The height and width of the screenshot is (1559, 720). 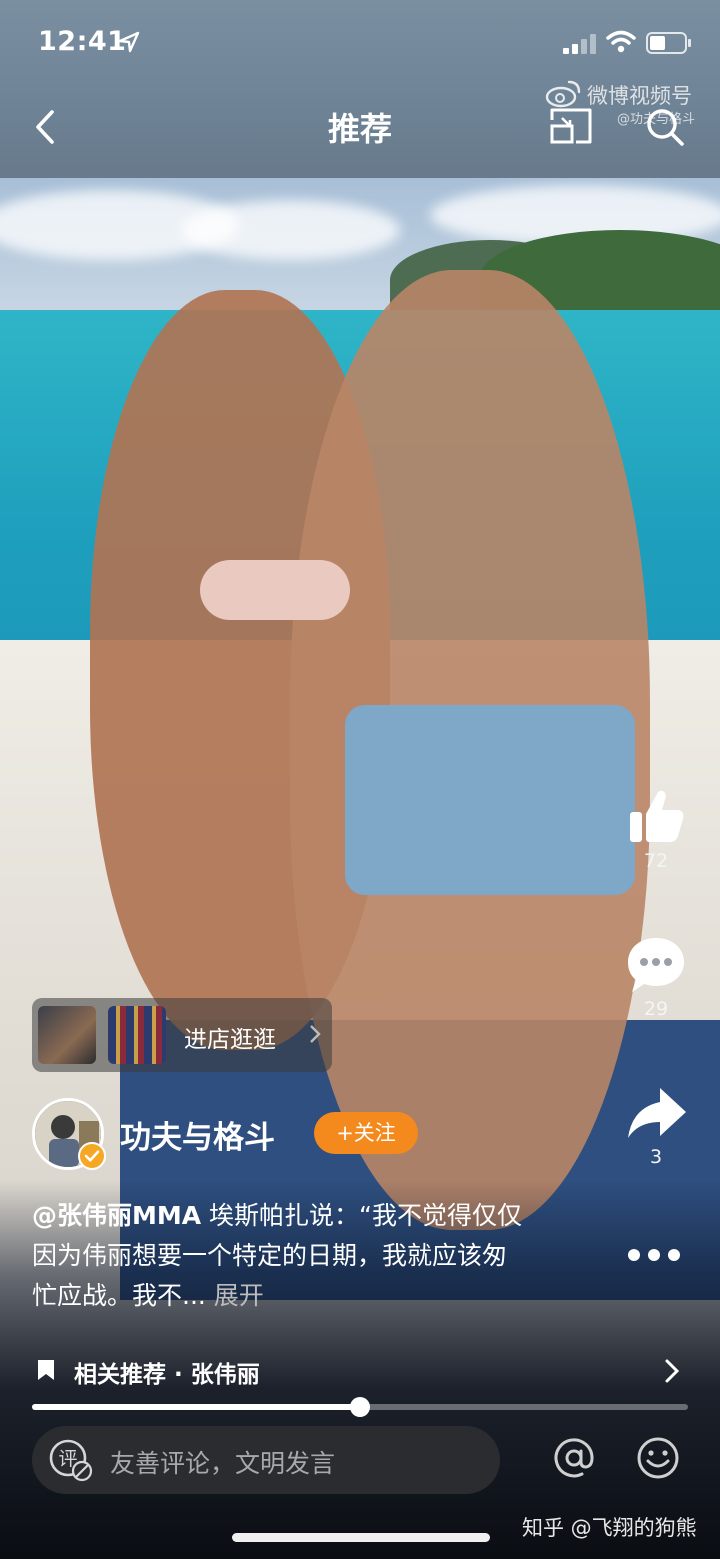 What do you see at coordinates (366, 1133) in the screenshot?
I see `follow-button: +关注` at bounding box center [366, 1133].